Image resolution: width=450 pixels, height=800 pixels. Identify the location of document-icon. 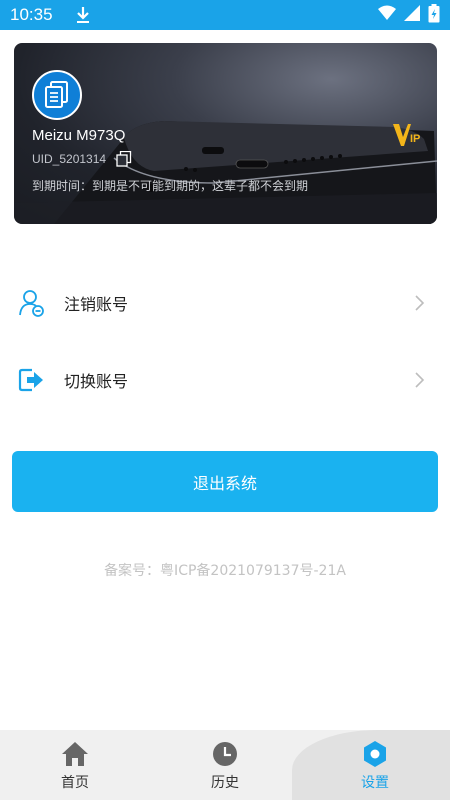
(56, 94).